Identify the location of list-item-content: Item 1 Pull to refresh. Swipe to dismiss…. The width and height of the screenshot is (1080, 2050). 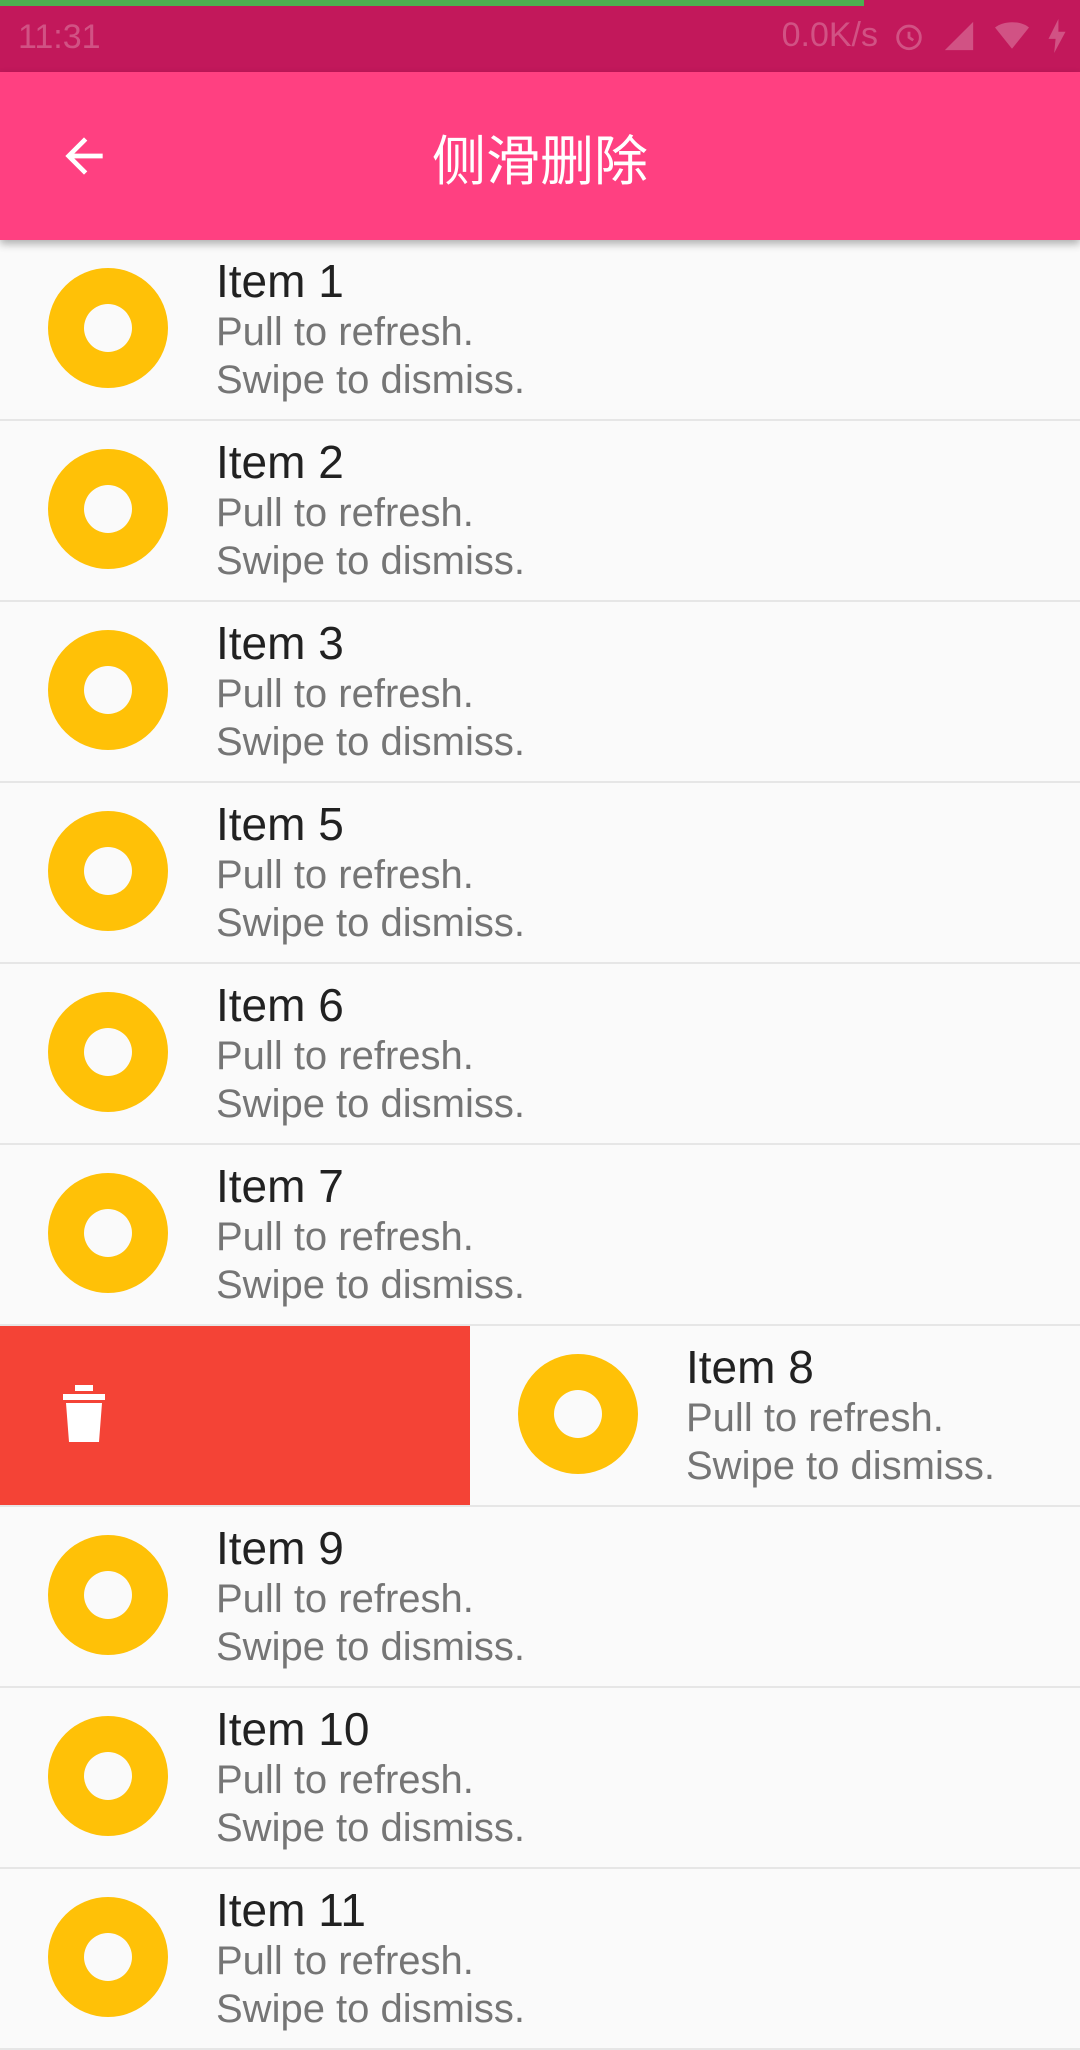
(540, 329).